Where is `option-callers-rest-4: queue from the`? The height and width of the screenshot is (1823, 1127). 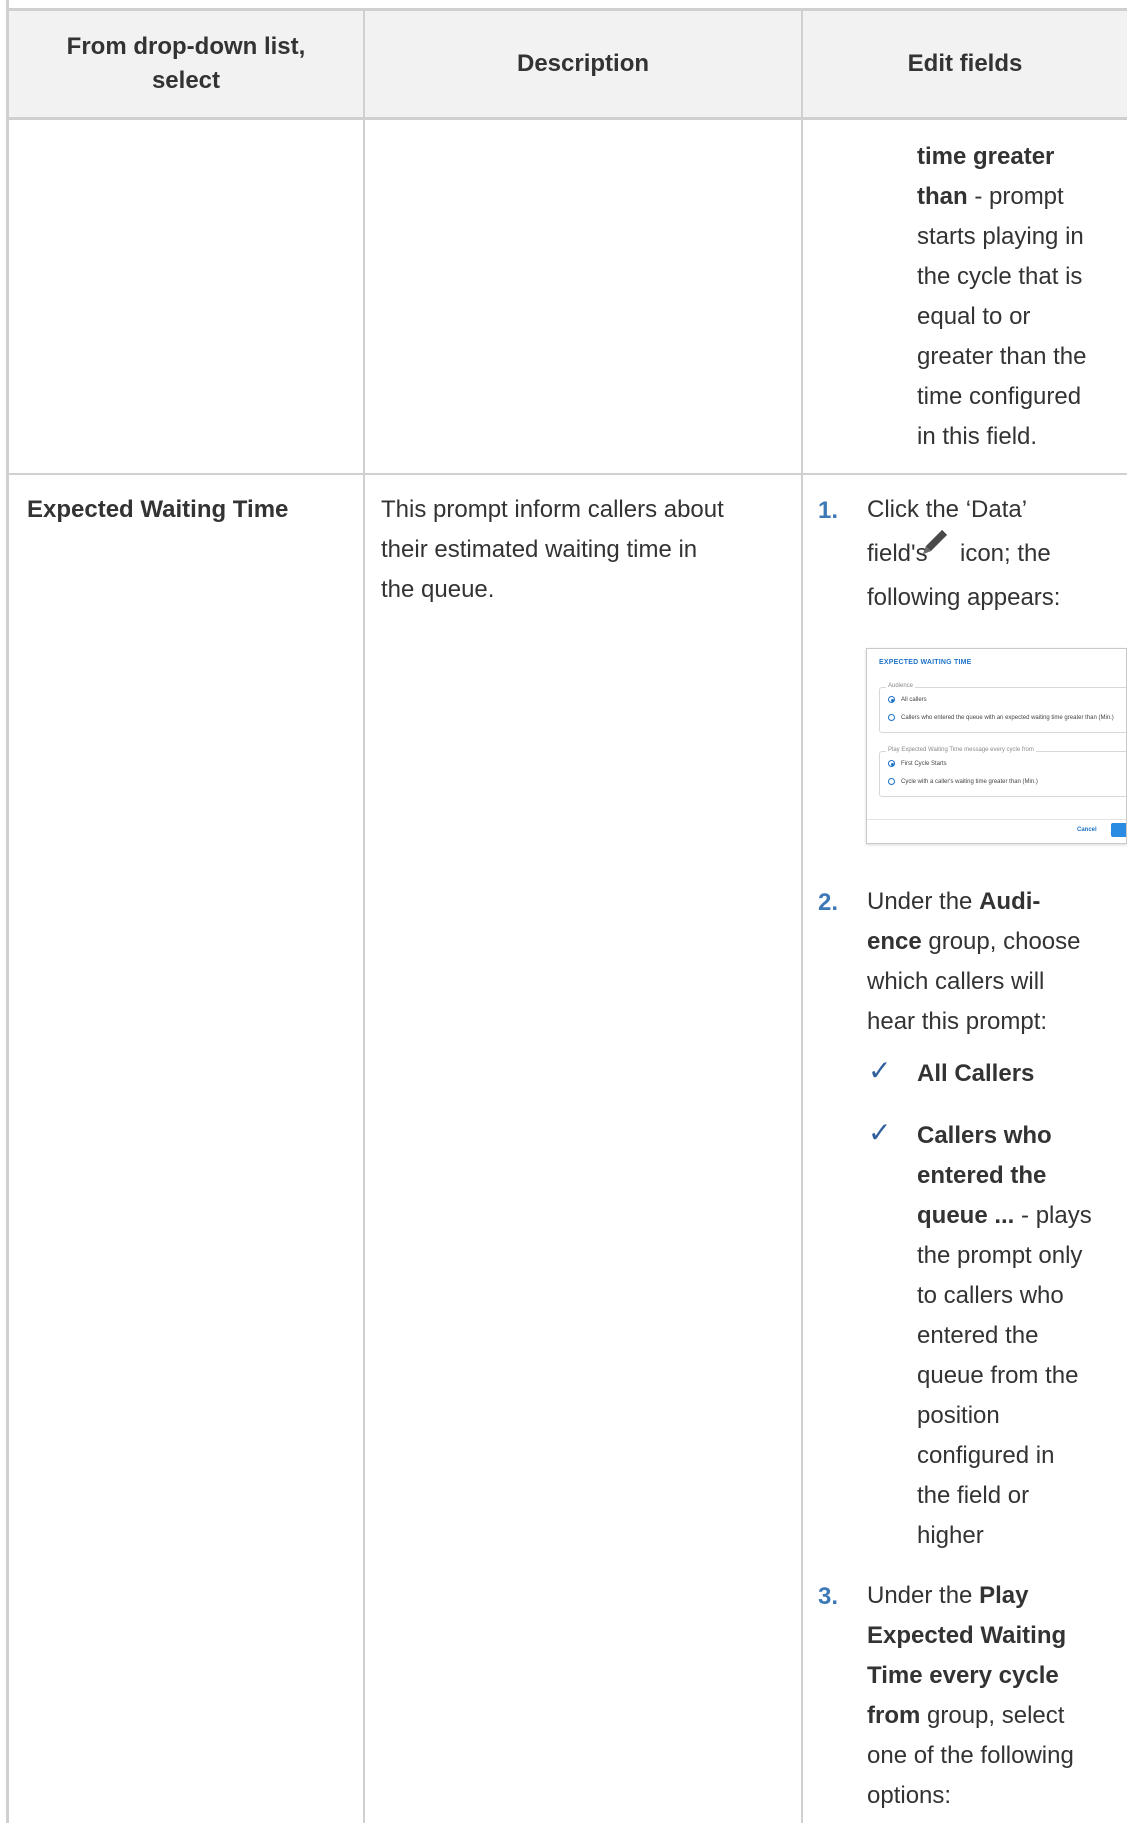 option-callers-rest-4: queue from the is located at coordinates (998, 1375).